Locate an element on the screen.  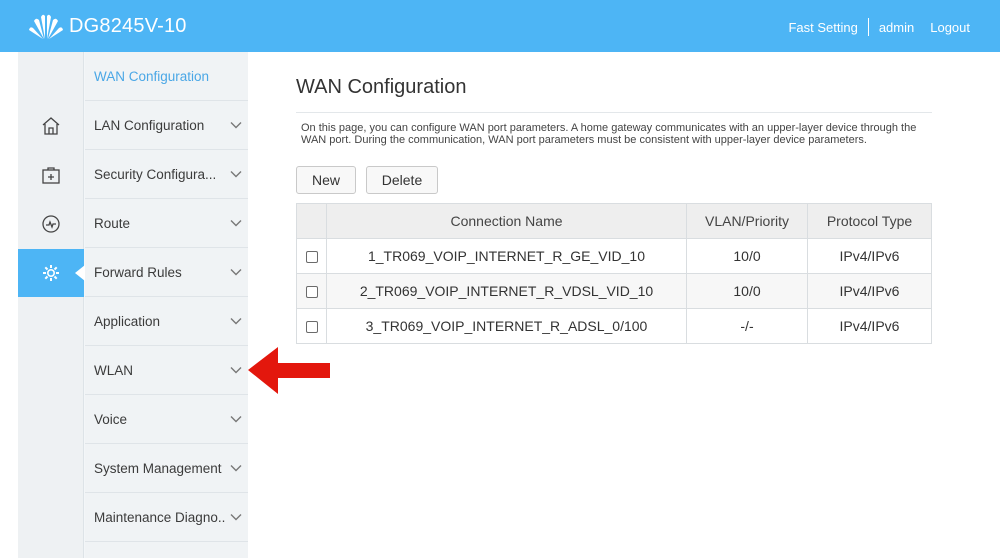
sidebar-item-system-management: System Management is located at coordinates (166, 468).